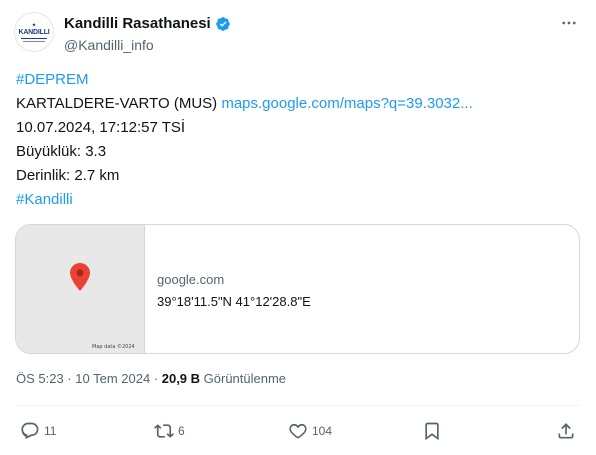 This screenshot has width=596, height=455. I want to click on avatar-subline, so click(34, 41).